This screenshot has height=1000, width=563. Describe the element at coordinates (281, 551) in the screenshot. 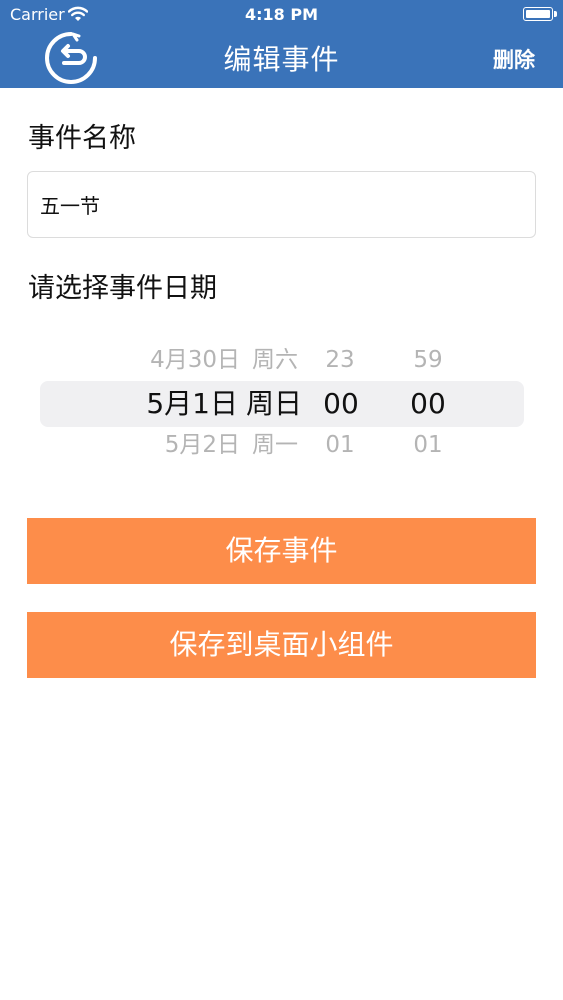

I see `save-event-button: 保存事件` at that location.